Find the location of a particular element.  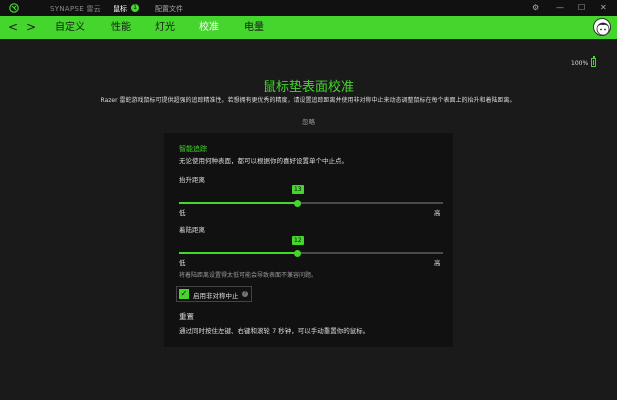

battery-percentage: 100% is located at coordinates (580, 63).